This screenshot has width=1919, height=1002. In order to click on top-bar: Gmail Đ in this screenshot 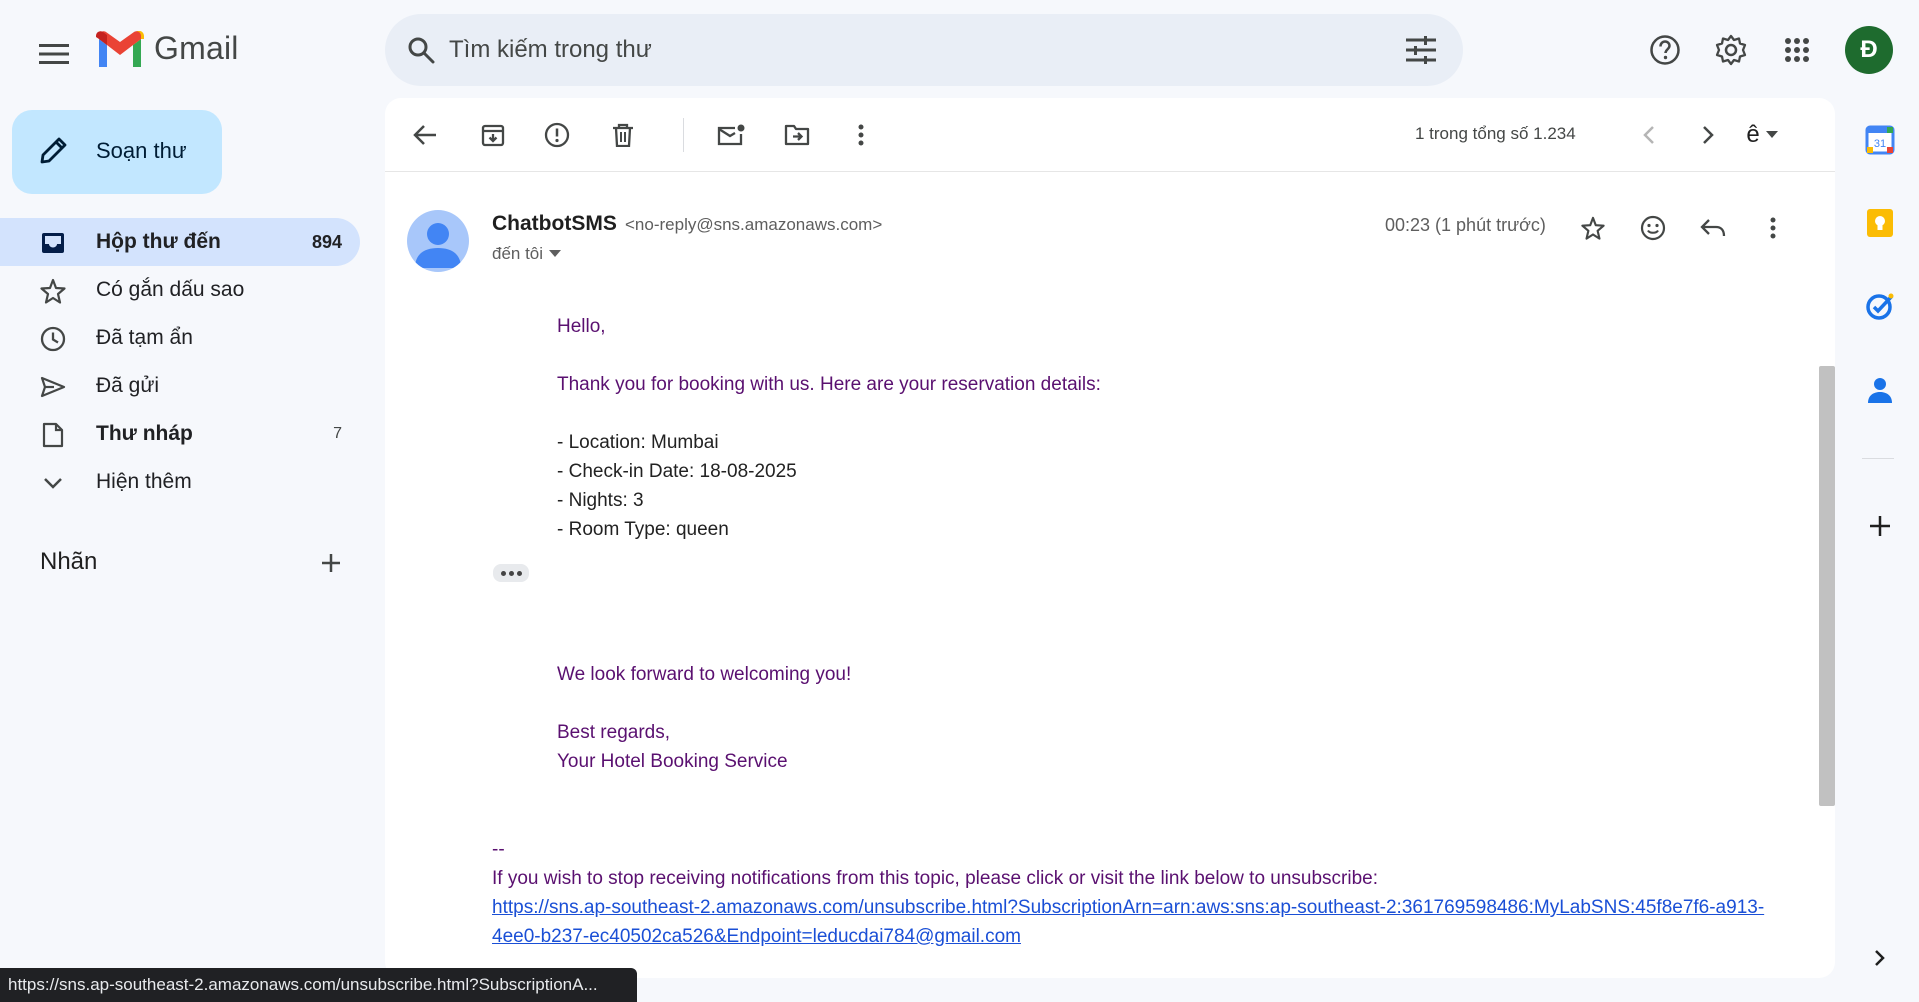, I will do `click(959, 50)`.